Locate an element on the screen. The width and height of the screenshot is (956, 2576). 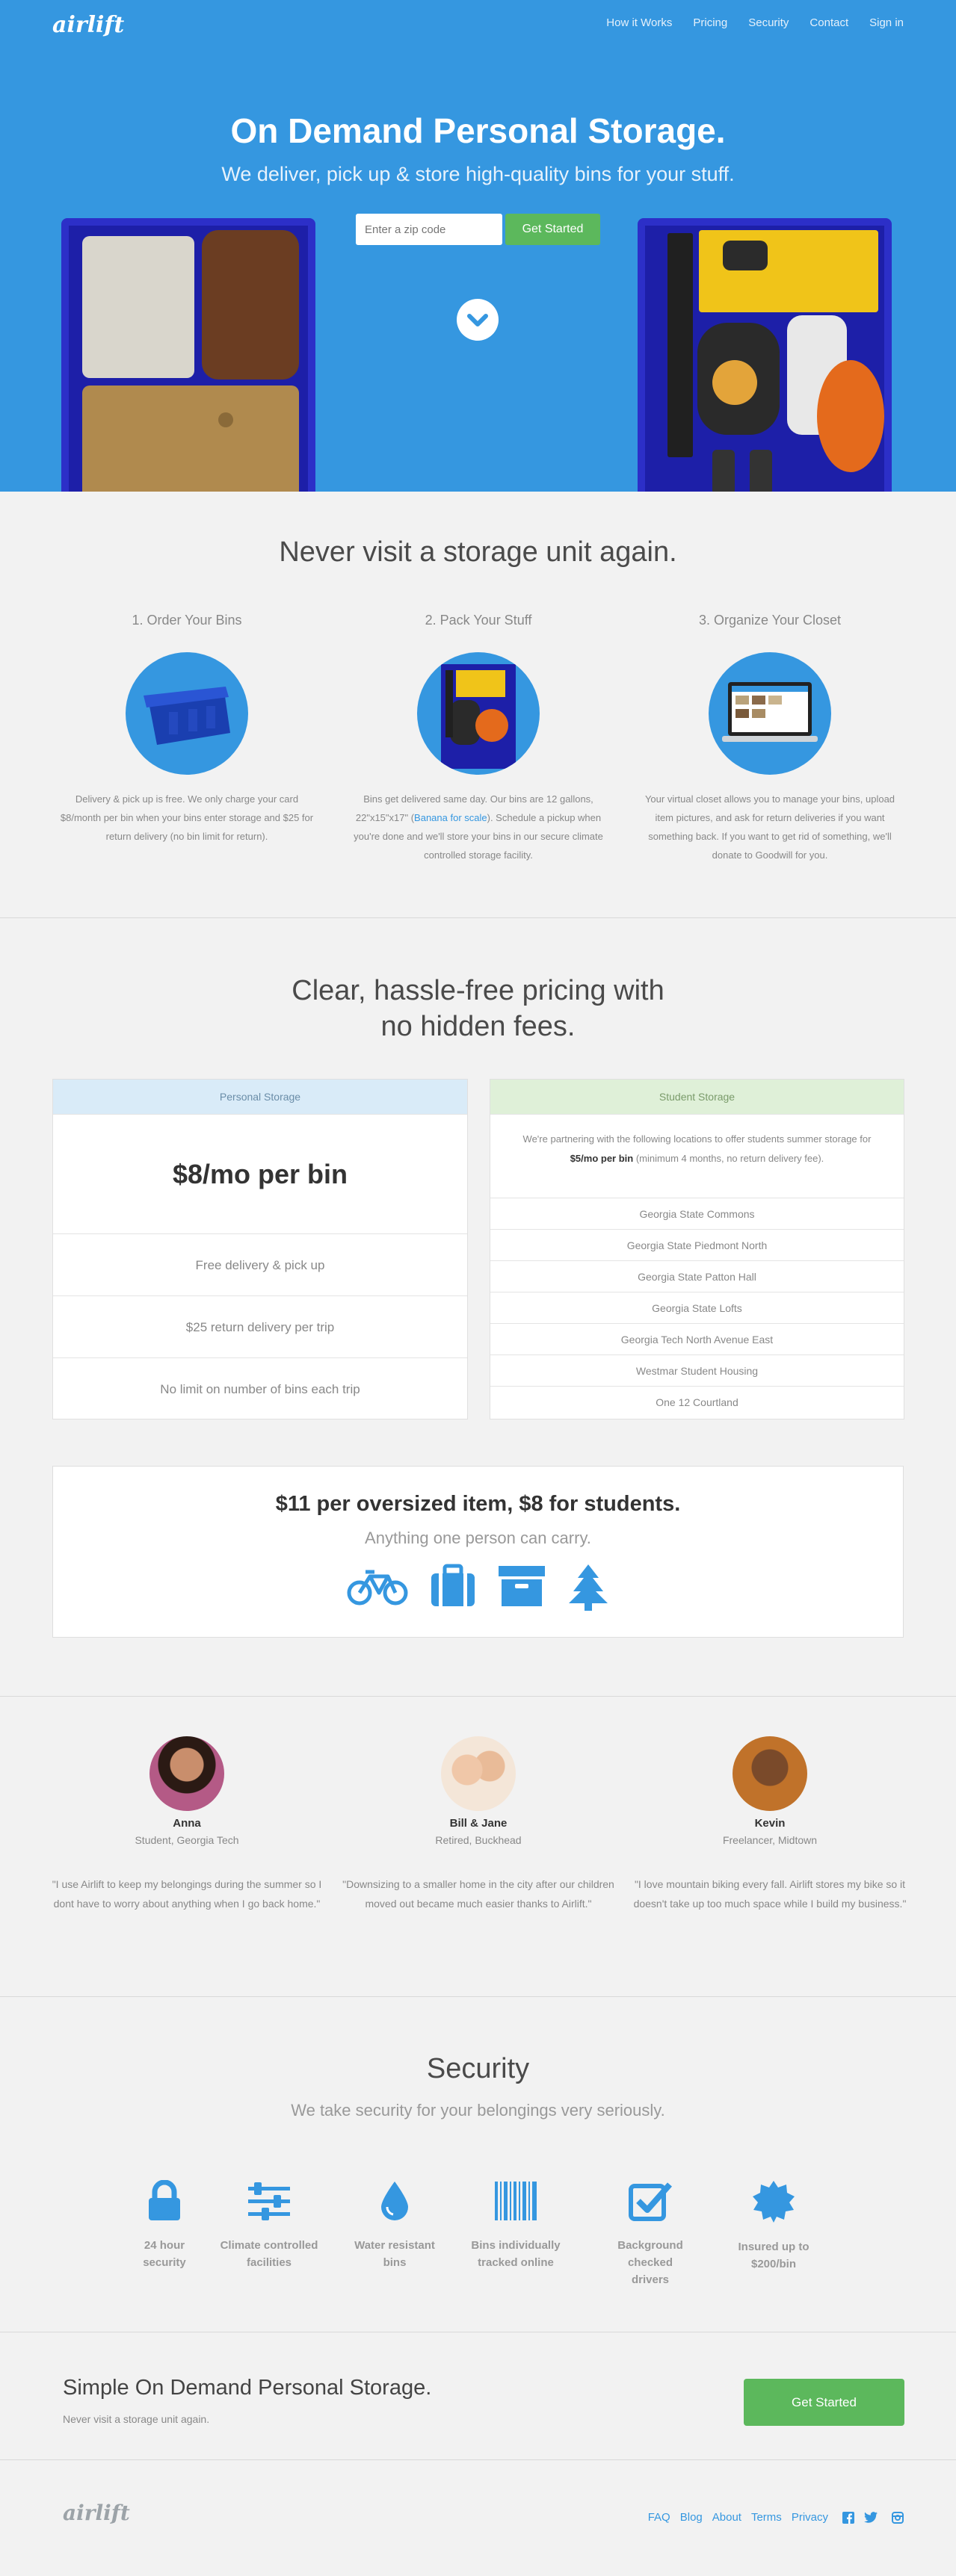
oversize-icons is located at coordinates (478, 1587).